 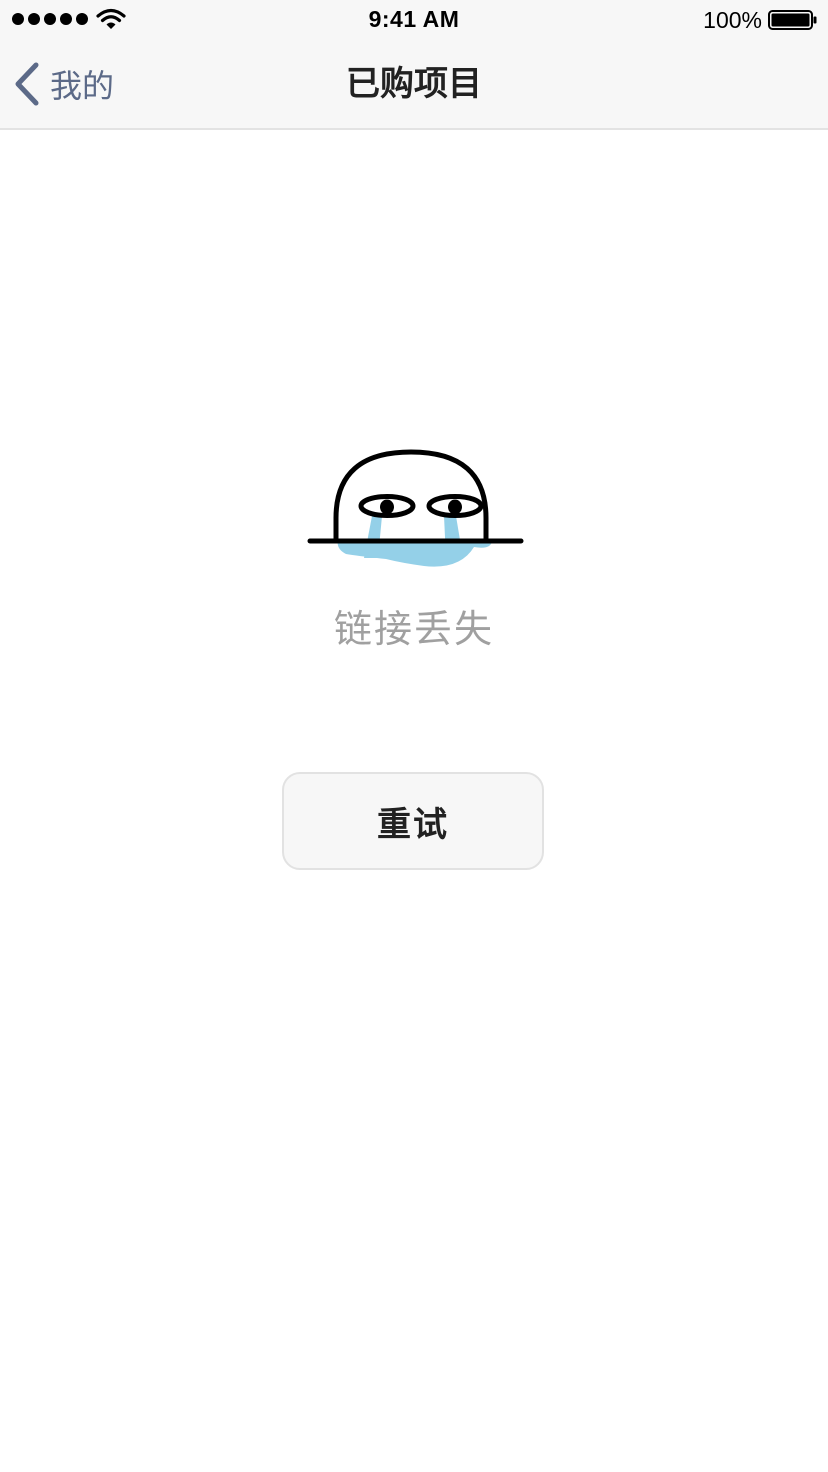 I want to click on battery-icon, so click(x=792, y=20).